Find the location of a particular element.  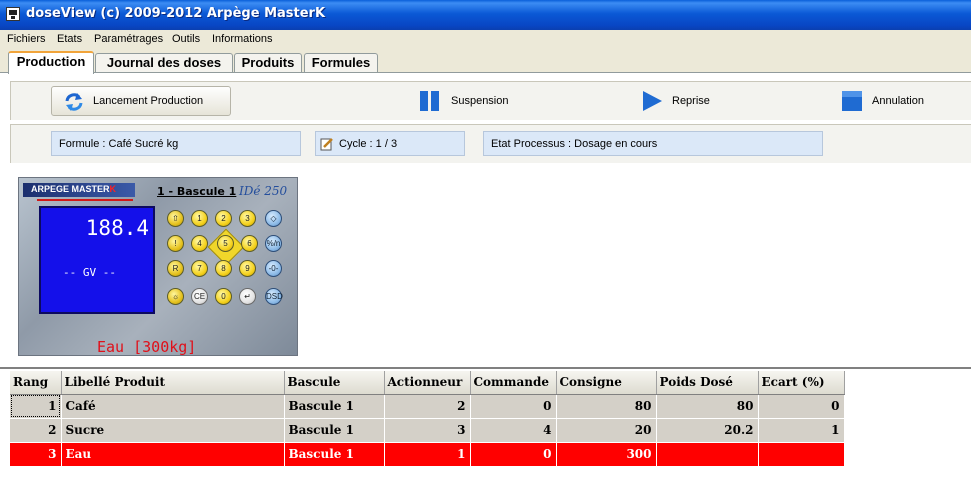

refresh-icon is located at coordinates (74, 102).